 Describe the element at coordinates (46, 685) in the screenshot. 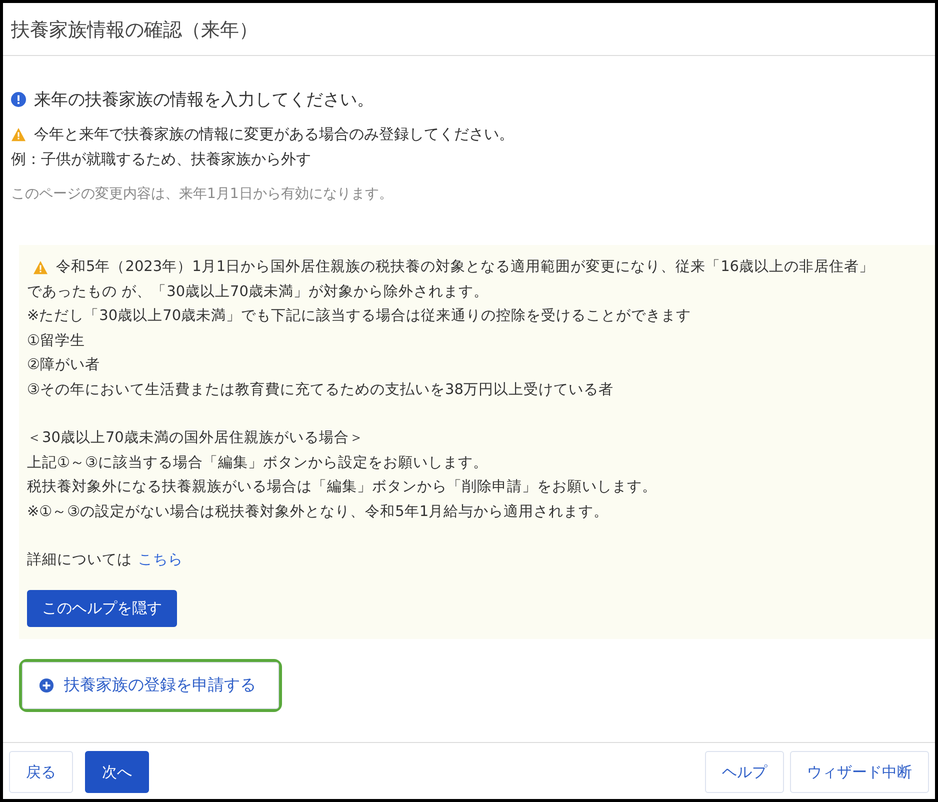

I see `plus-icon` at that location.